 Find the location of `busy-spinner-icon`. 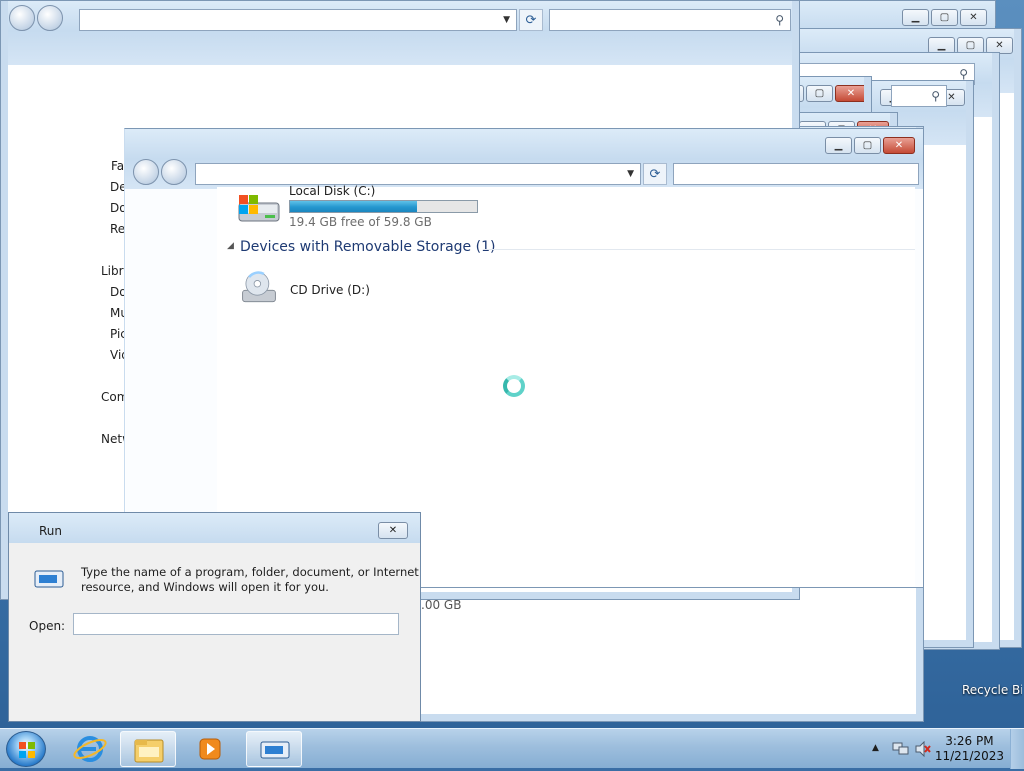

busy-spinner-icon is located at coordinates (514, 386).